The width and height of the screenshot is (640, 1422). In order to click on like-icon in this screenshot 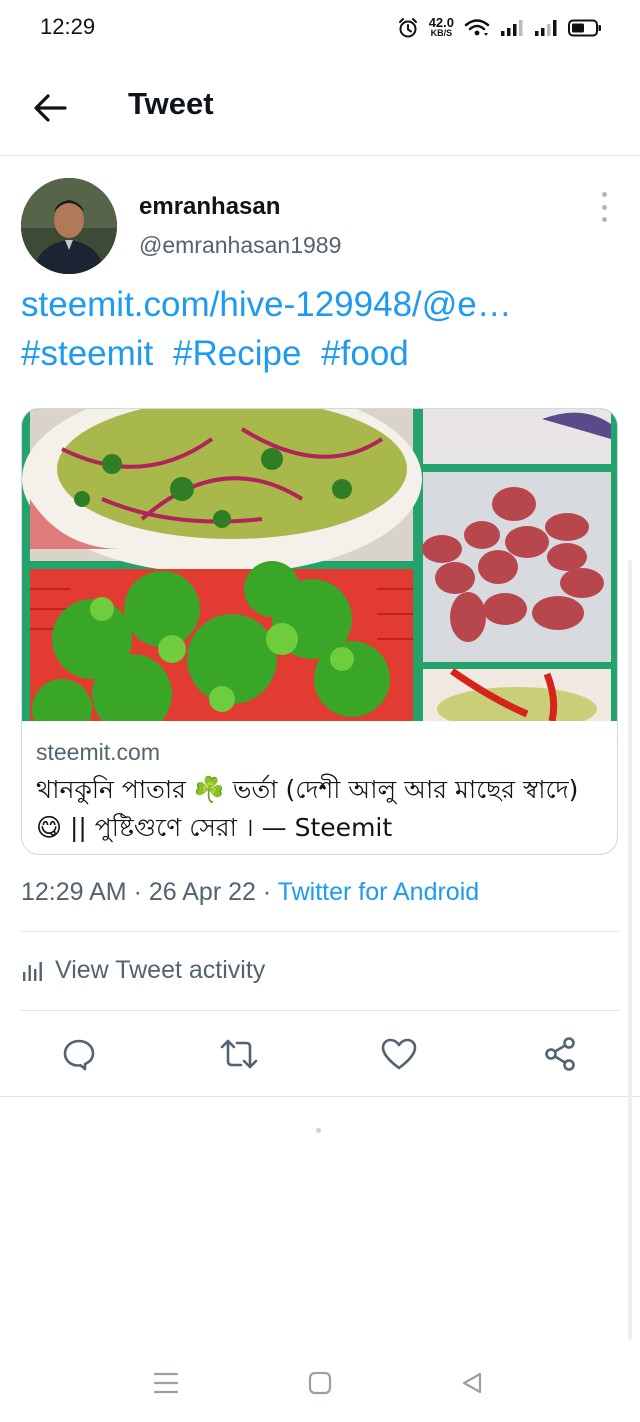, I will do `click(399, 1054)`.